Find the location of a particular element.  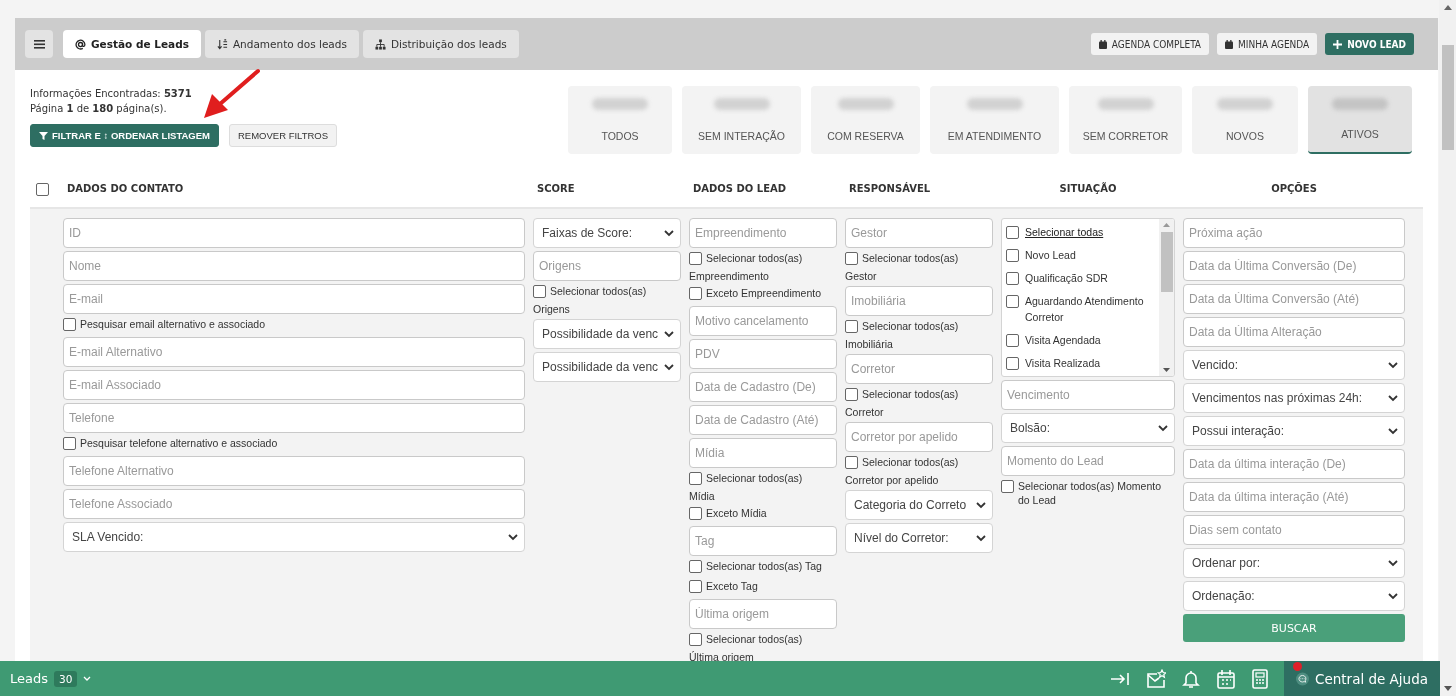

text-field: Momento do Lead is located at coordinates (1088, 461).